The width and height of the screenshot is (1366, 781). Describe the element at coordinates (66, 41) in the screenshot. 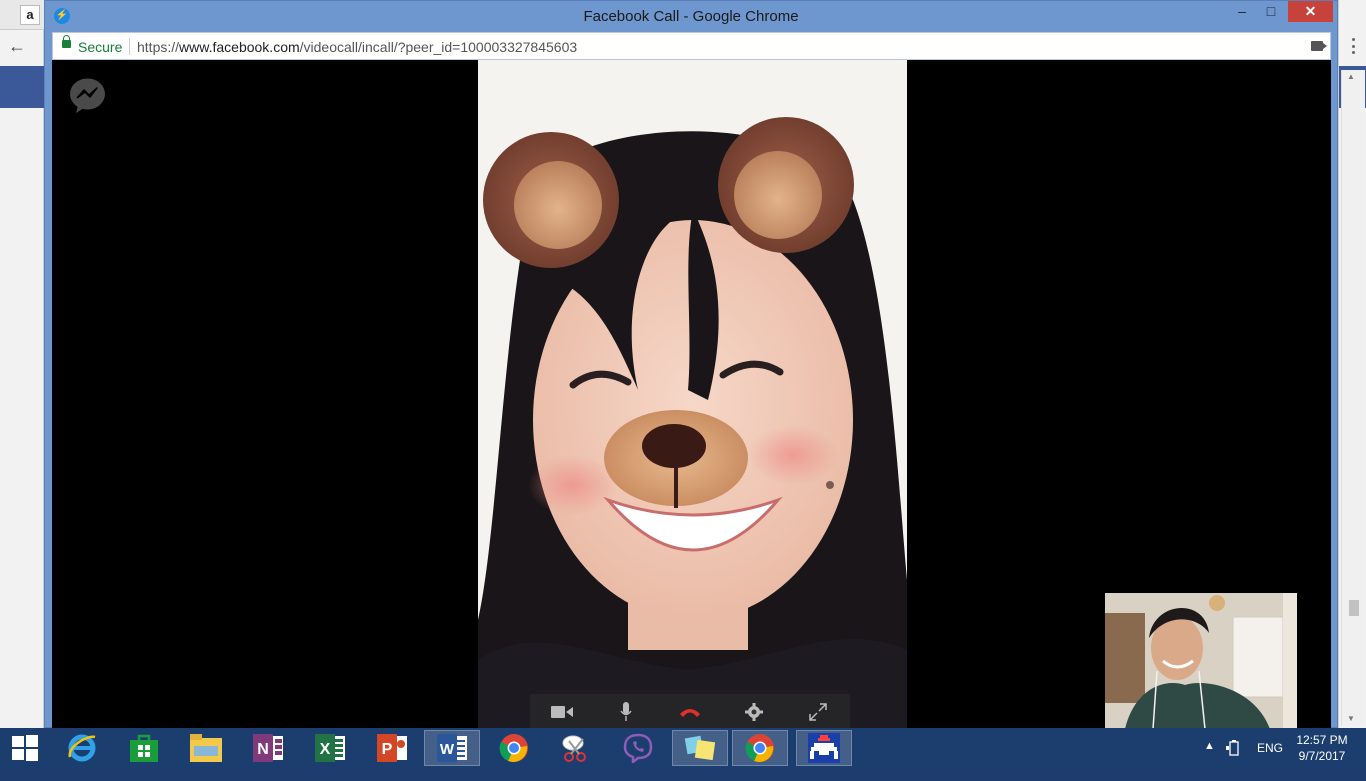

I see `lock-icon` at that location.